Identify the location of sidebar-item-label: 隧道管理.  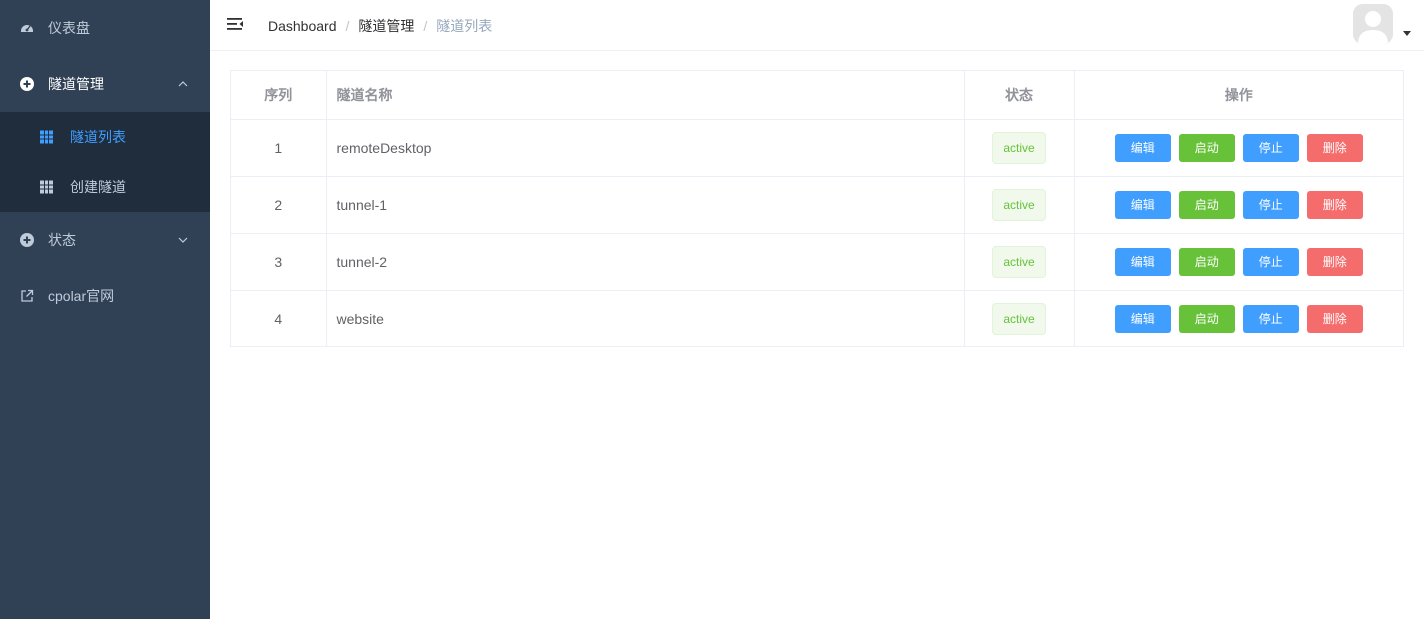
(76, 84).